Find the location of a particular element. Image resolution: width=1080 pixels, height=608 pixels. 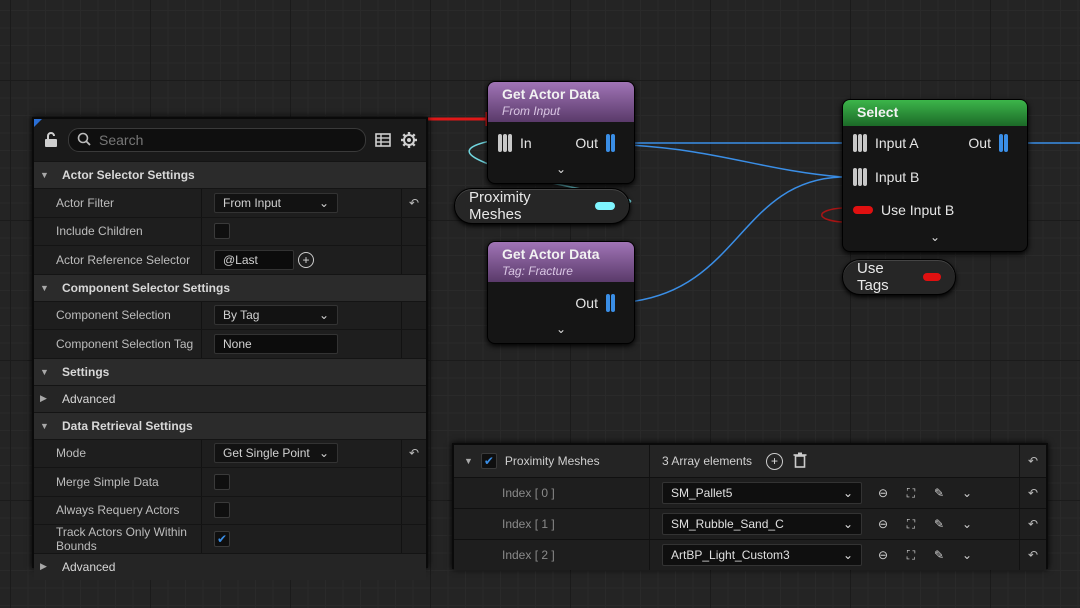

panel-corner-marker is located at coordinates (38, 123).